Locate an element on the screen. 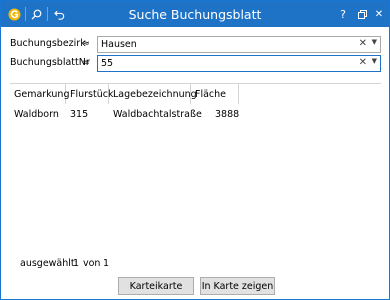  cell-lagebezeichnung: Waldbachtalstraße is located at coordinates (157, 114).